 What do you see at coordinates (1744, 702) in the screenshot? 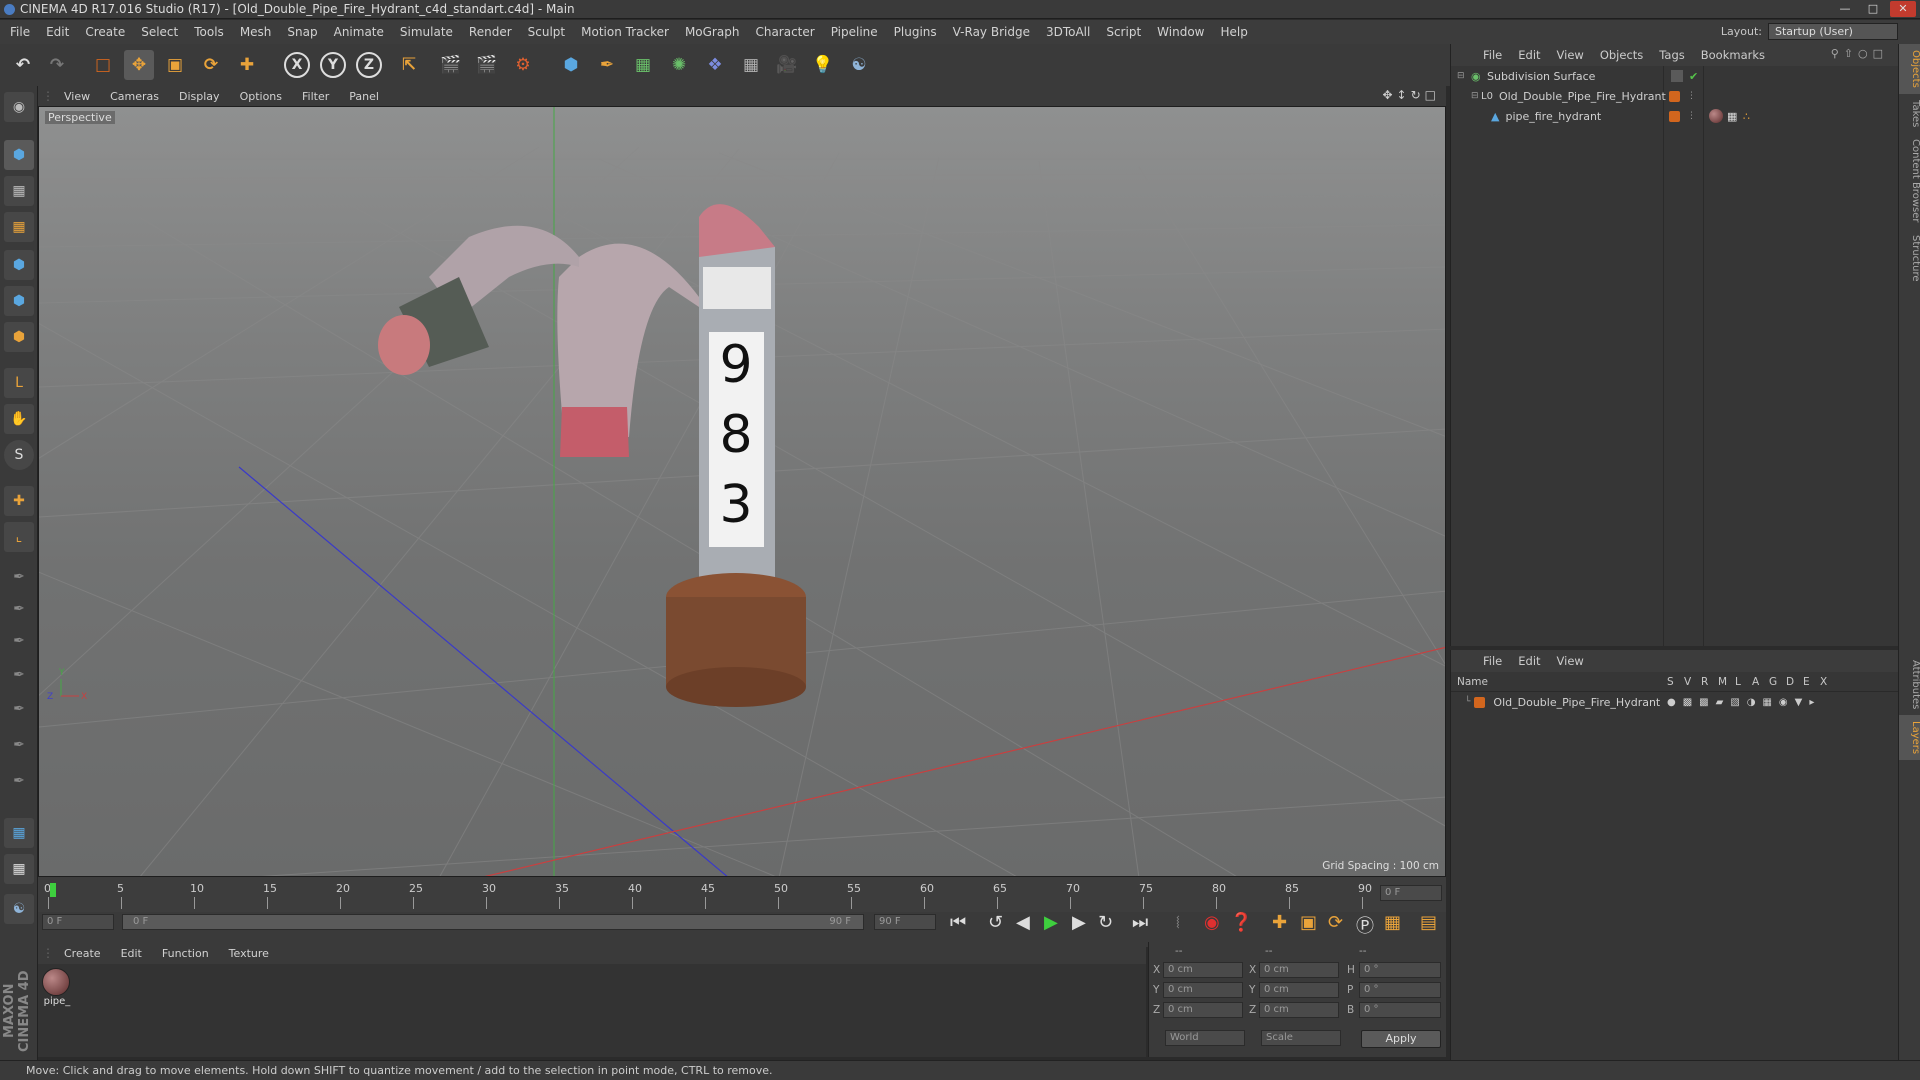
I see `layer-flags-icons: ●▩▩▰▧◑▦◉▼▸` at bounding box center [1744, 702].